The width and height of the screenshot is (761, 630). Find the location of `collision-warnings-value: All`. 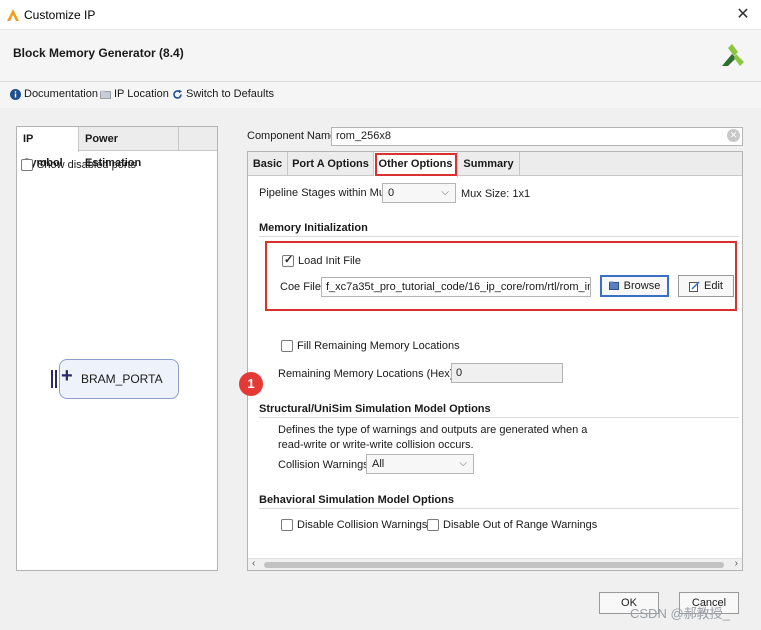

collision-warnings-value: All is located at coordinates (378, 464).